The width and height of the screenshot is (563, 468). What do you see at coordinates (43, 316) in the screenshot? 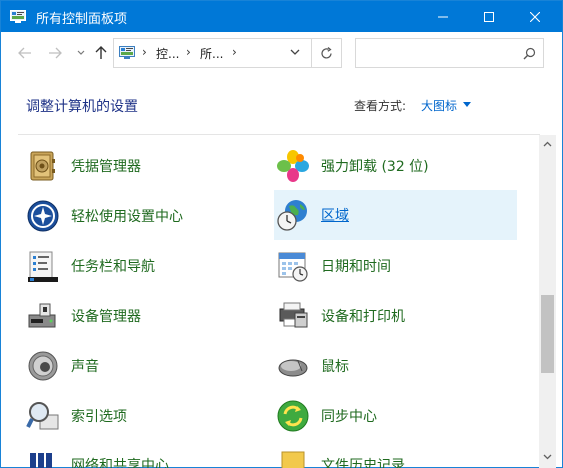
I see `device-manager-icon` at bounding box center [43, 316].